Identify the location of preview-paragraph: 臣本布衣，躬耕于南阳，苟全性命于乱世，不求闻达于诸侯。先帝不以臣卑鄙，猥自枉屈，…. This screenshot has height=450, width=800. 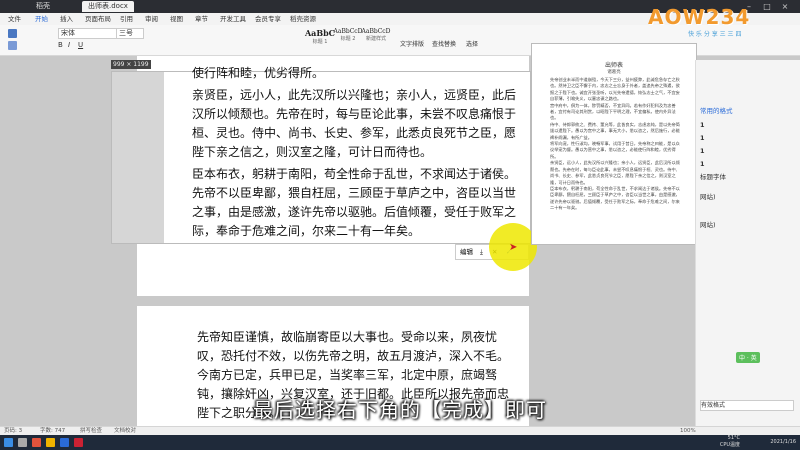
(615, 198).